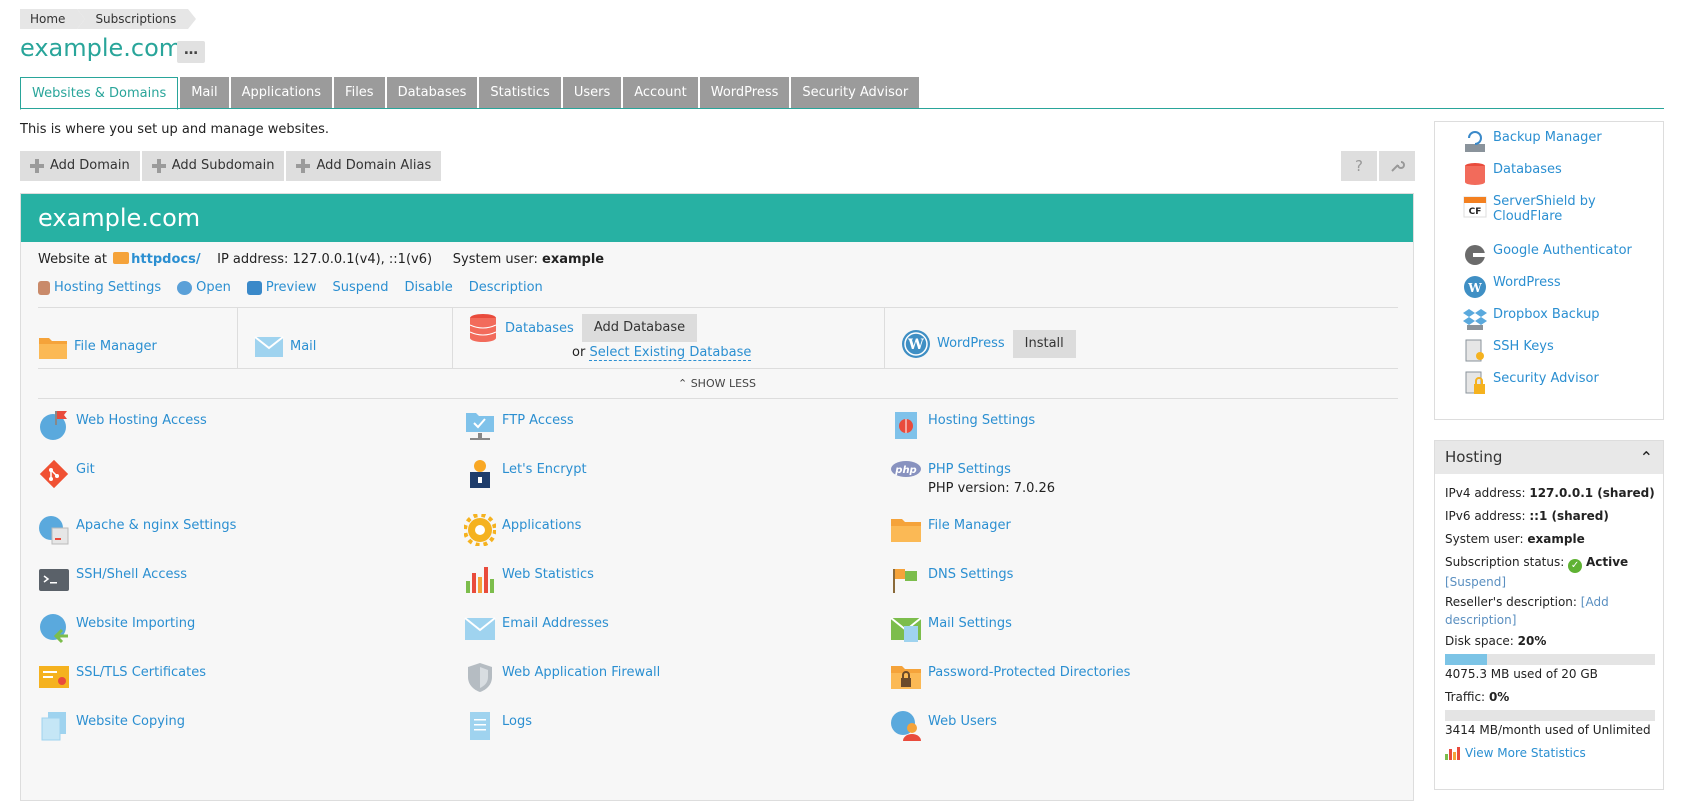  Describe the element at coordinates (1044, 343) in the screenshot. I see `install-wordpress-button: Install` at that location.